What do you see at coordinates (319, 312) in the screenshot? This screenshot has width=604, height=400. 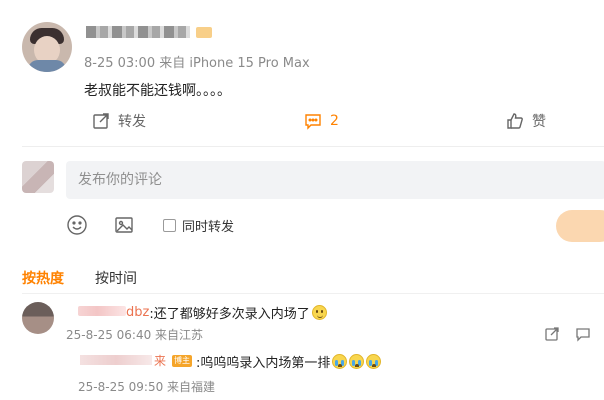 I see `smile-emoji-icon` at bounding box center [319, 312].